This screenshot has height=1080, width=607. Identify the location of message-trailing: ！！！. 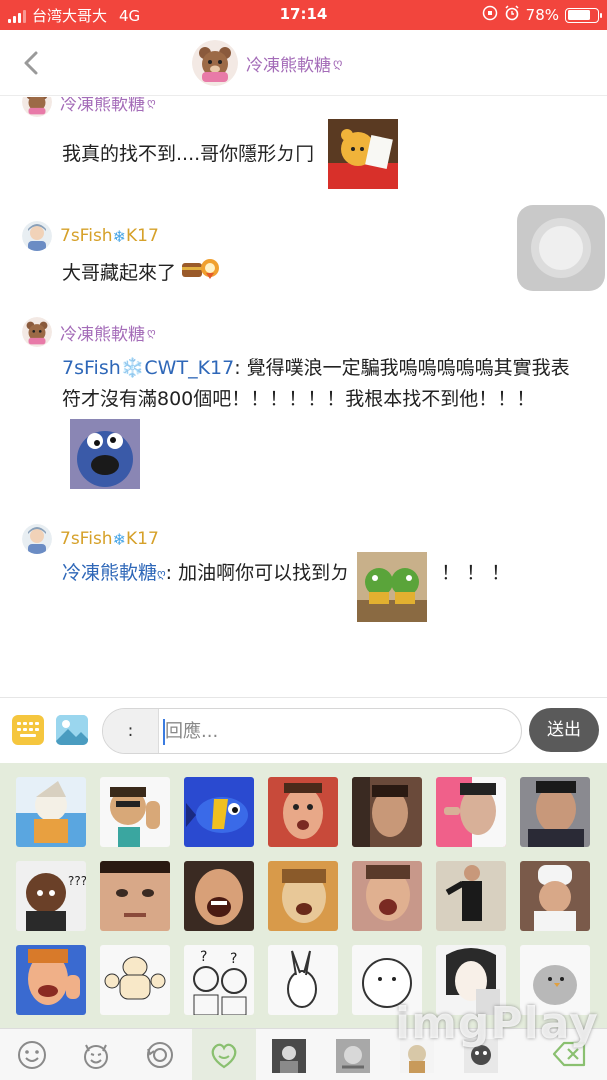
(479, 573).